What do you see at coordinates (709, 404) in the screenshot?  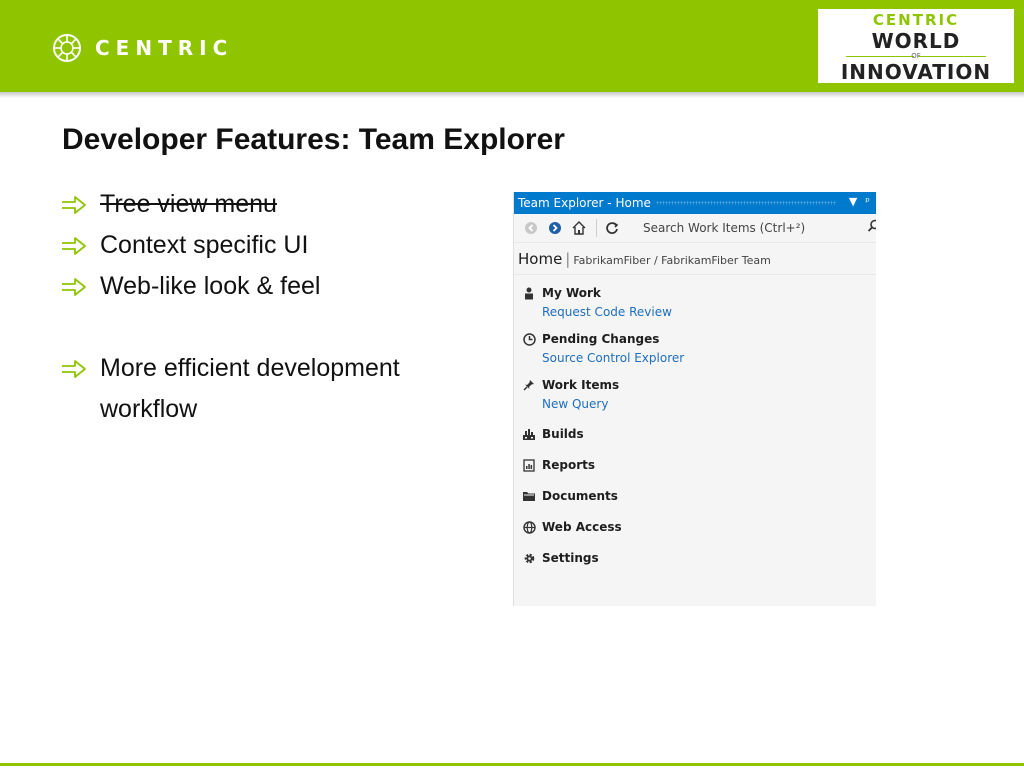 I see `new-query-link: New Query` at bounding box center [709, 404].